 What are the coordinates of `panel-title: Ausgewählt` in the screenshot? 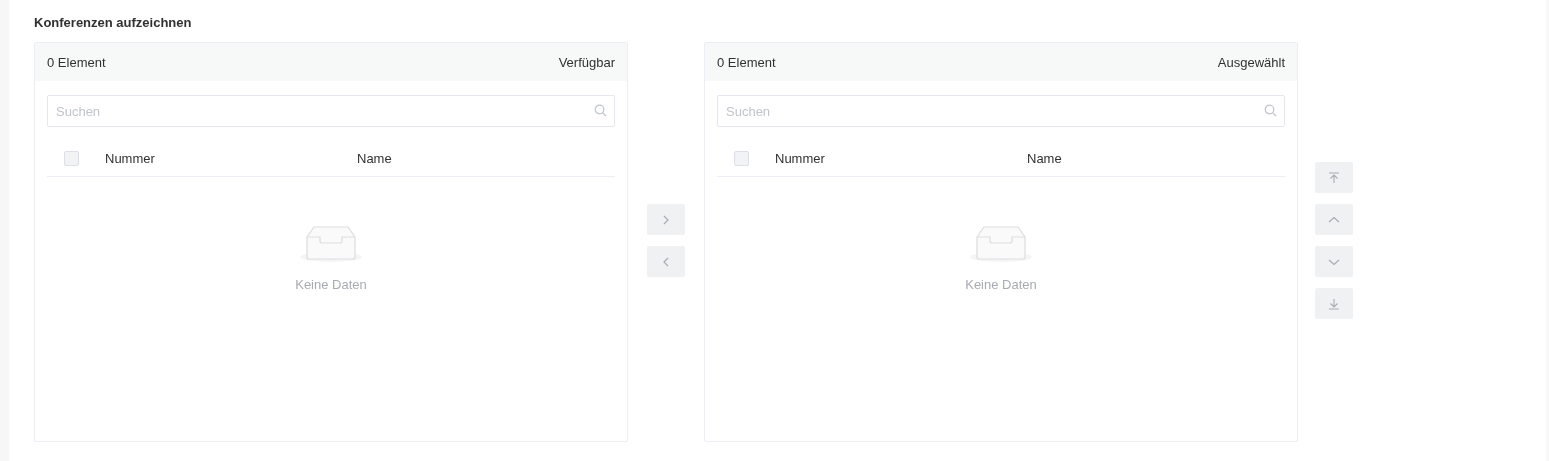 It's located at (1251, 62).